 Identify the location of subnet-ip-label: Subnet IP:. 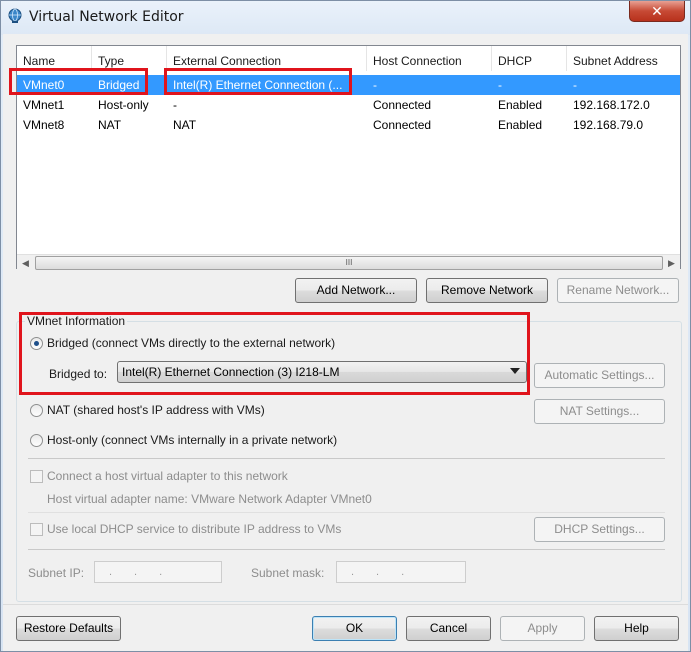
(56, 573).